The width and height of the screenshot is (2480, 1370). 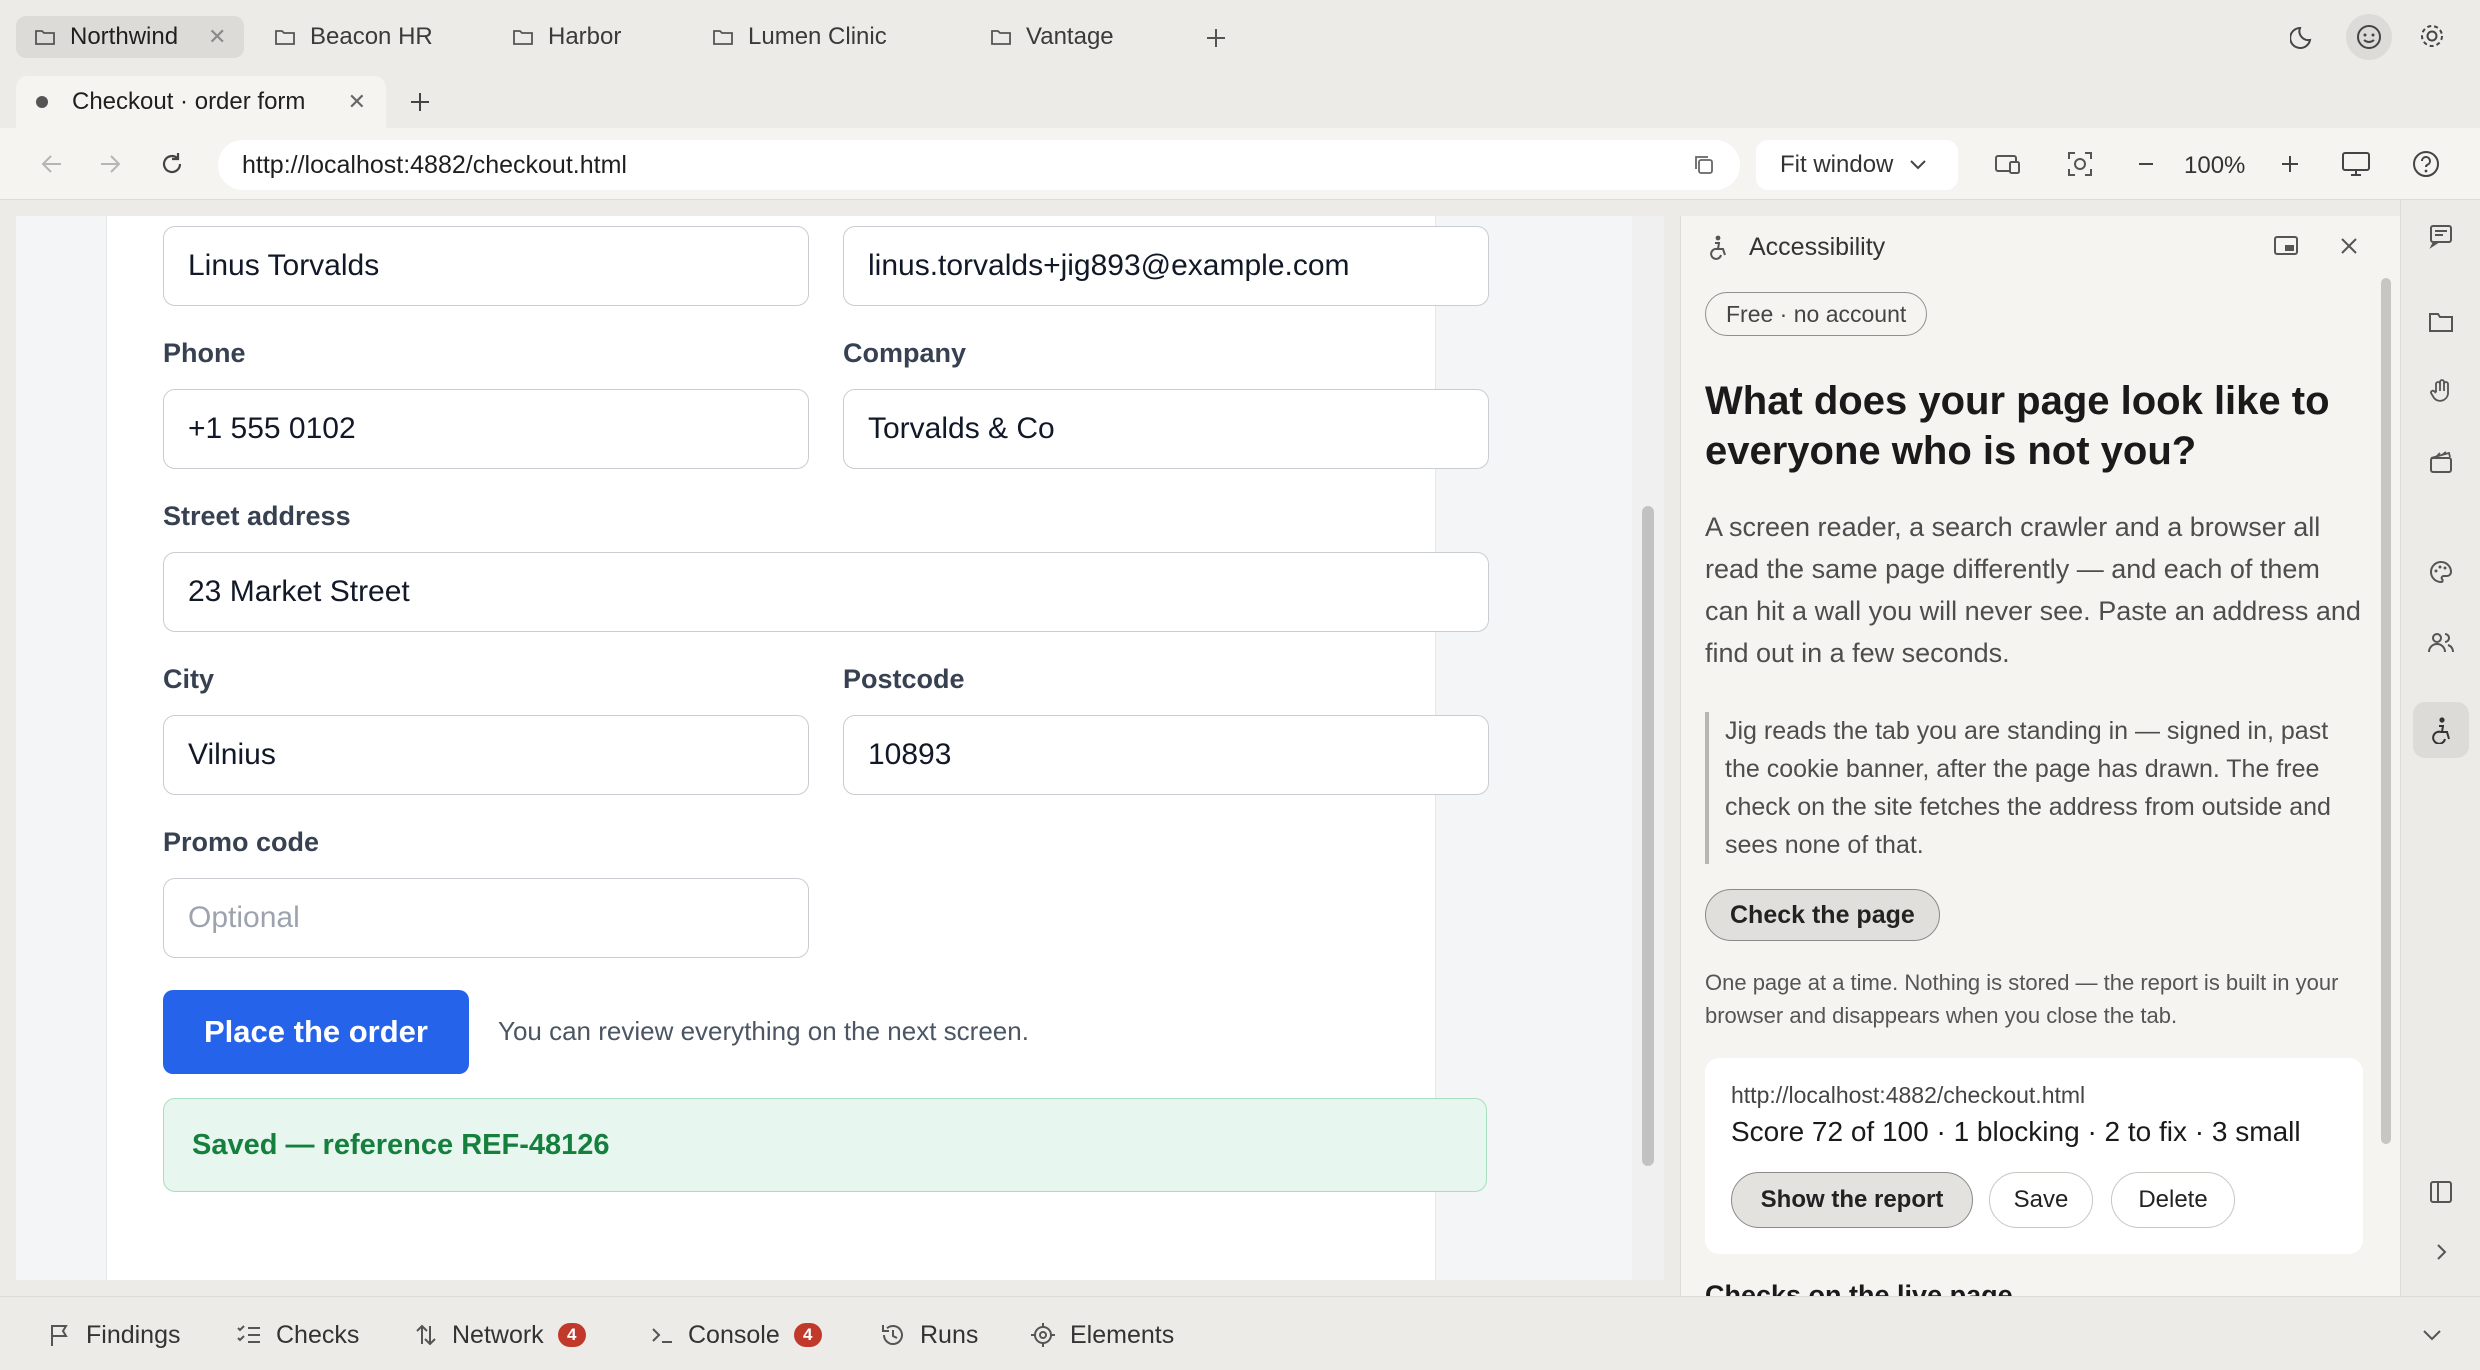 I want to click on close-icon: ✕, so click(x=217, y=37).